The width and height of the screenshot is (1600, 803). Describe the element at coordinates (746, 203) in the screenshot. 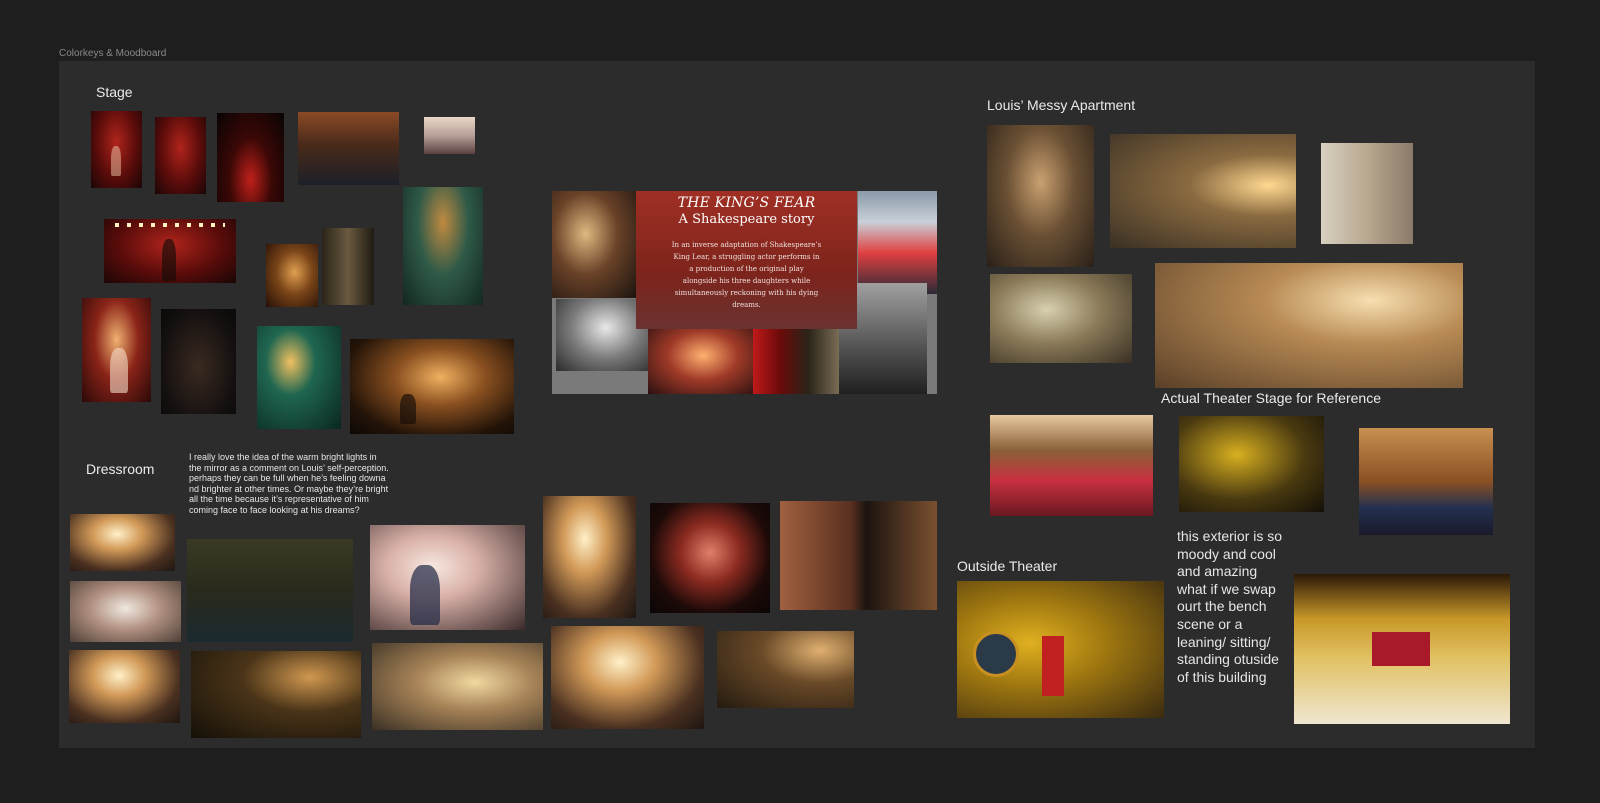

I see `poster-title: THE KING’S FEAR` at that location.